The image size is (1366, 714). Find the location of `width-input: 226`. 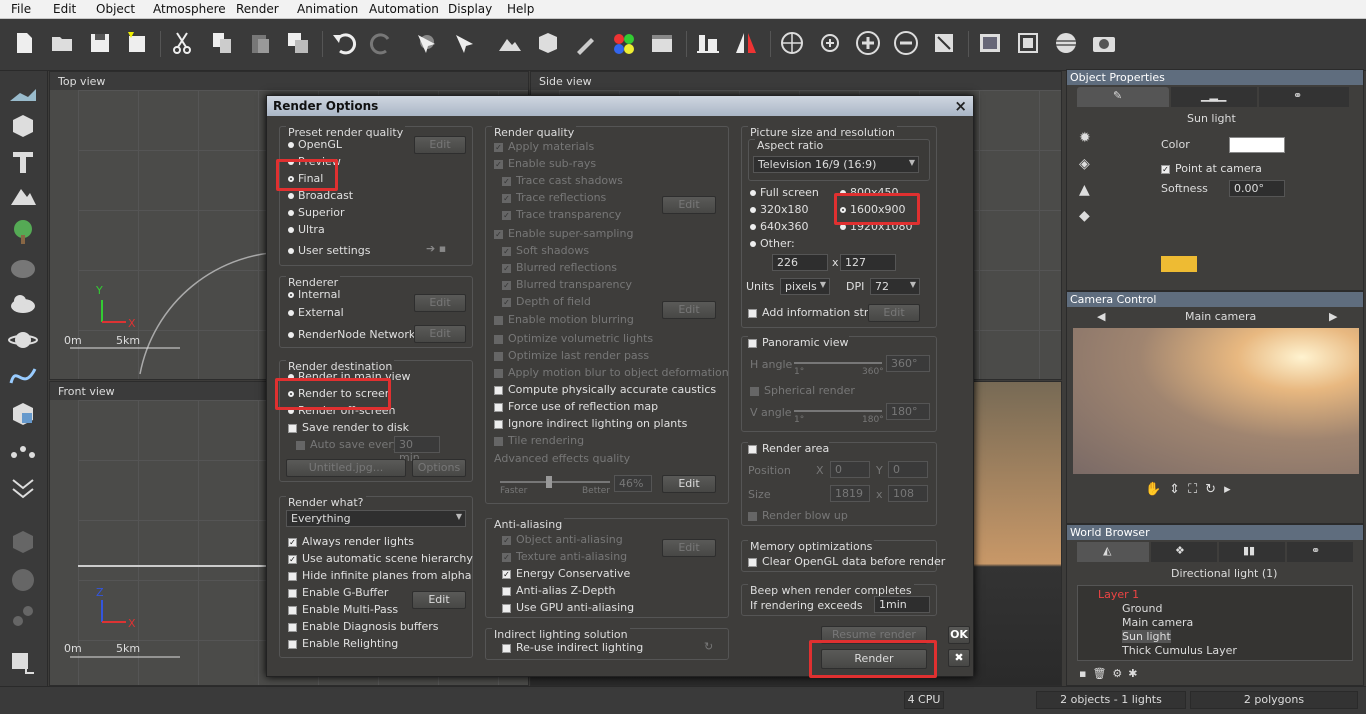

width-input: 226 is located at coordinates (800, 262).